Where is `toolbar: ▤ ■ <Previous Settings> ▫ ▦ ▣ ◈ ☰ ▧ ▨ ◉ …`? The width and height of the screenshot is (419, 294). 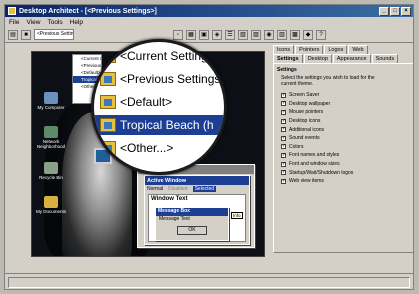 toolbar: ▤ ■ <Previous Settings> ▫ ▦ ▣ ◈ ☰ ▧ ▨ ◉ … is located at coordinates (209, 35).